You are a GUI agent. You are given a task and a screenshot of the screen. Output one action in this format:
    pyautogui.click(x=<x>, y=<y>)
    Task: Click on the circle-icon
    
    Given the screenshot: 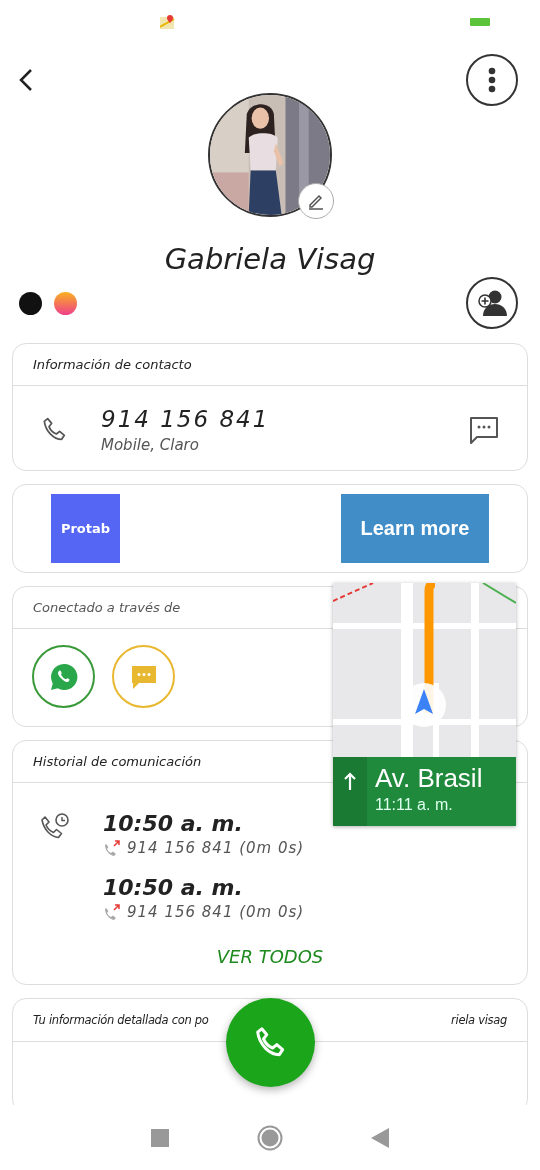 What is the action you would take?
    pyautogui.click(x=270, y=1137)
    